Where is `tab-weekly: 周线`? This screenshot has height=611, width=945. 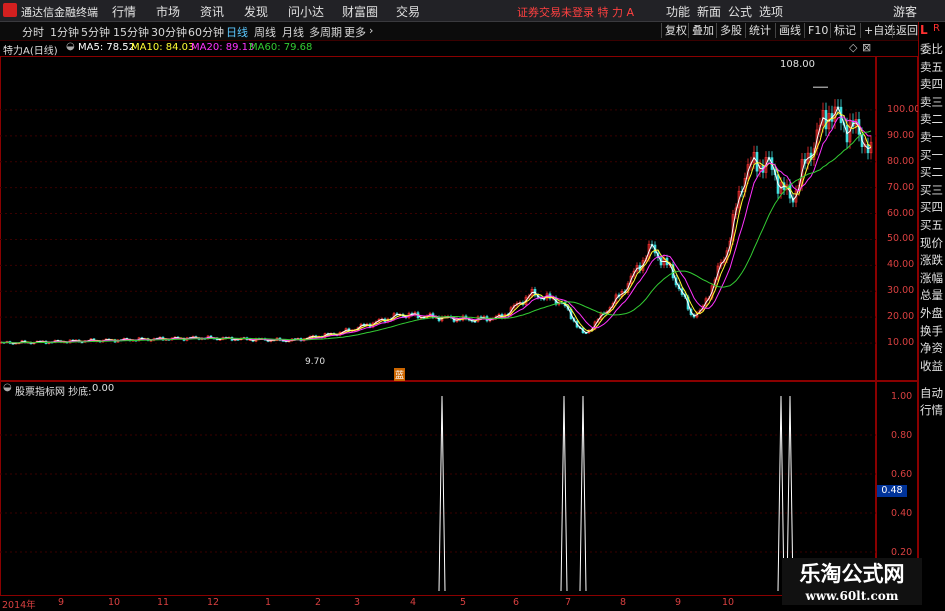 tab-weekly: 周线 is located at coordinates (265, 32).